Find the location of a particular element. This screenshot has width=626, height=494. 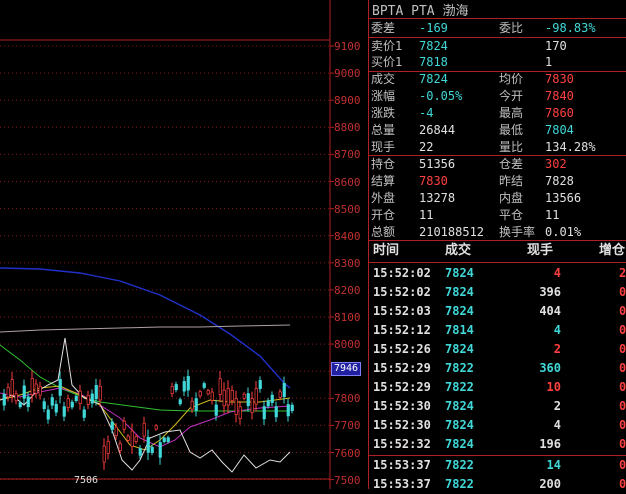

tick-time: 15:52:30 is located at coordinates (402, 425).